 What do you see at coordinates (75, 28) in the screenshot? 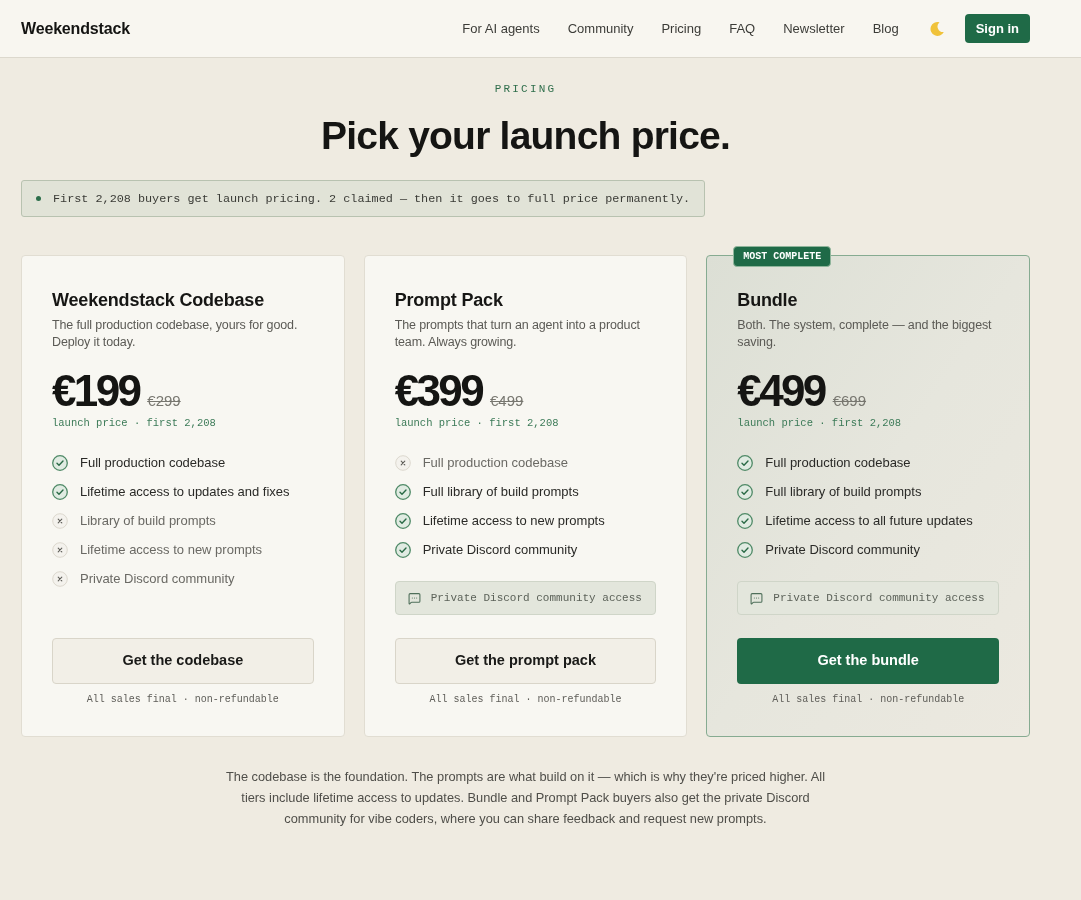
I see `logo: Weekendstack` at bounding box center [75, 28].